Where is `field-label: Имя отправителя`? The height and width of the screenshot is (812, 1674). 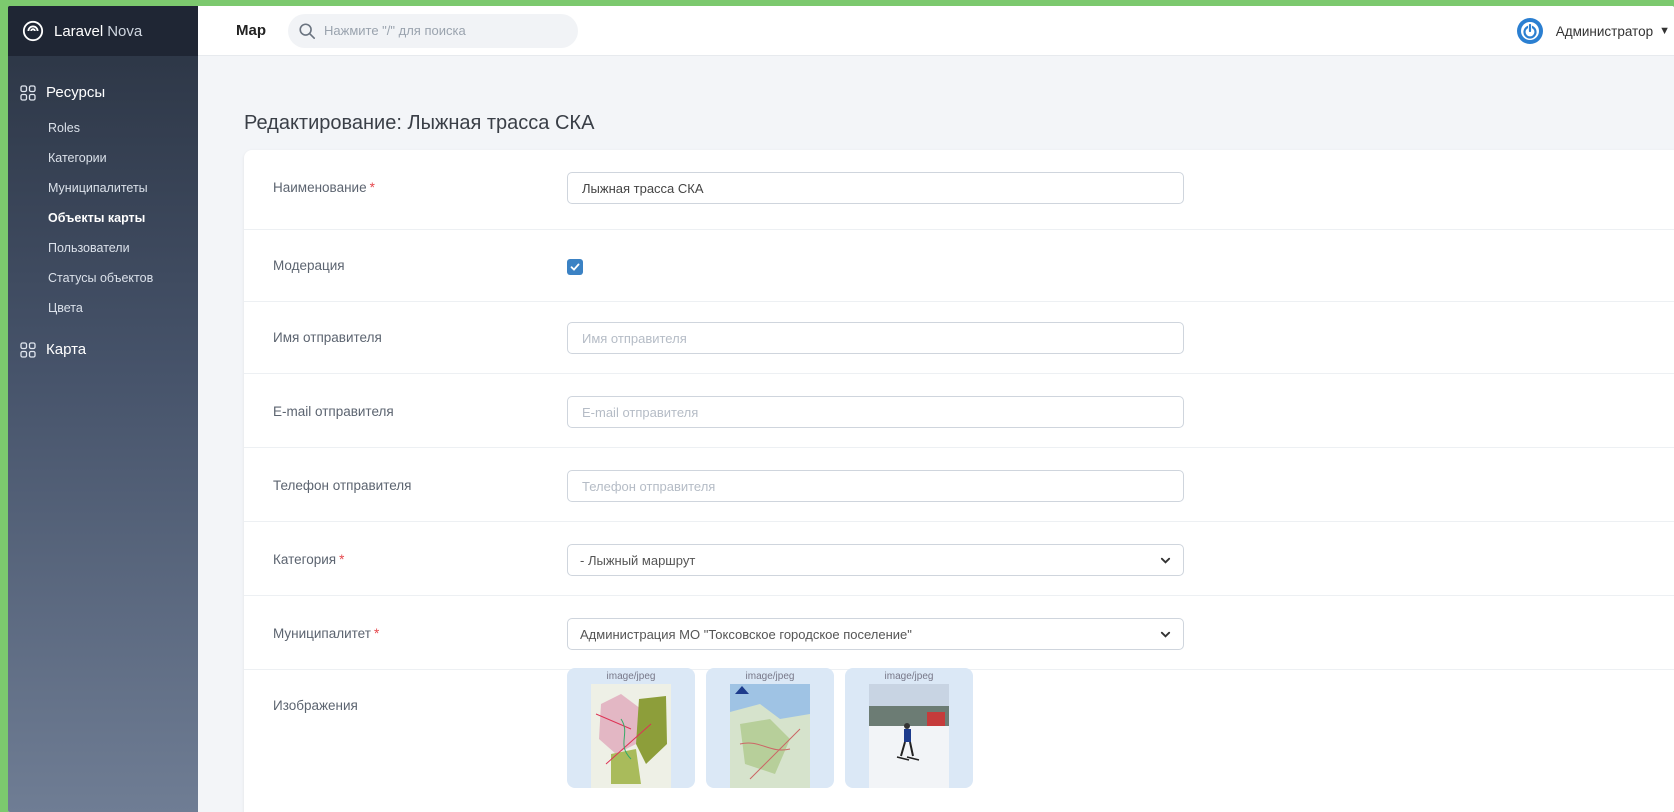 field-label: Имя отправителя is located at coordinates (327, 337).